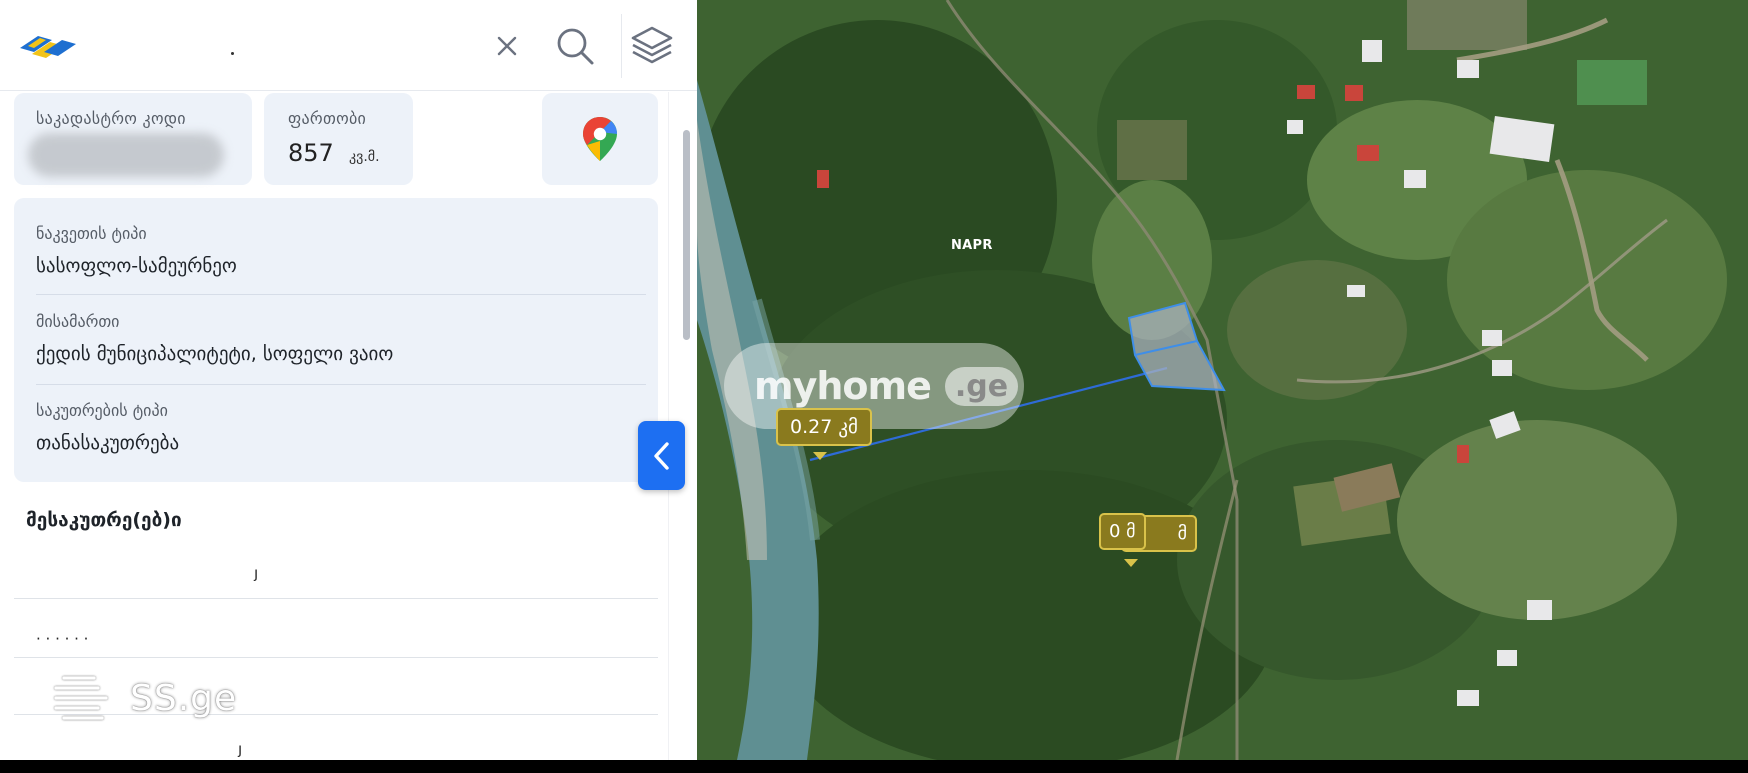  What do you see at coordinates (364, 157) in the screenshot?
I see `area-unit: კვ.მ.` at bounding box center [364, 157].